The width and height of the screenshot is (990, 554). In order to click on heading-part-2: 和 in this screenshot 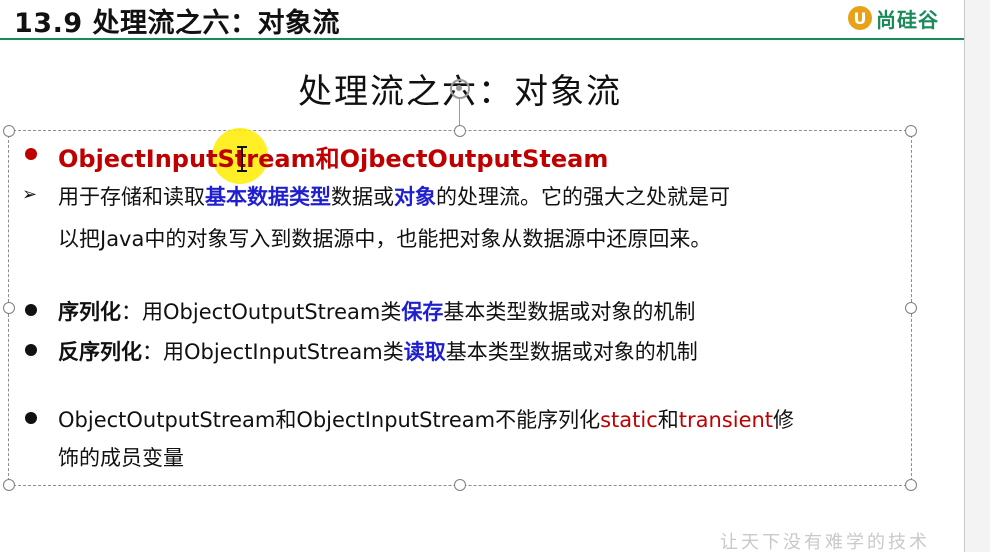, I will do `click(327, 159)`.